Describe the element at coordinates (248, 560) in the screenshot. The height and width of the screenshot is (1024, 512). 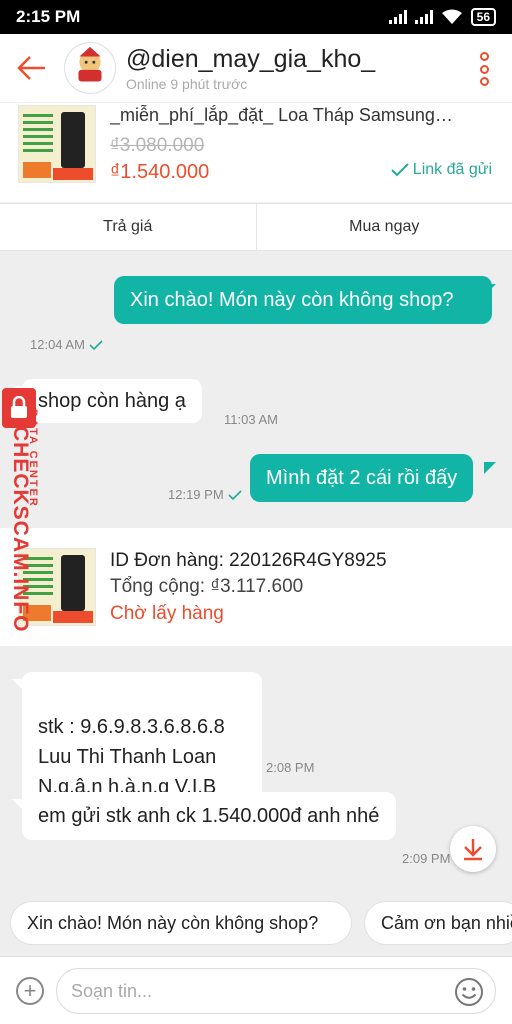
I see `order-id: ID Đơn hàng: 220126R4GY8925` at that location.